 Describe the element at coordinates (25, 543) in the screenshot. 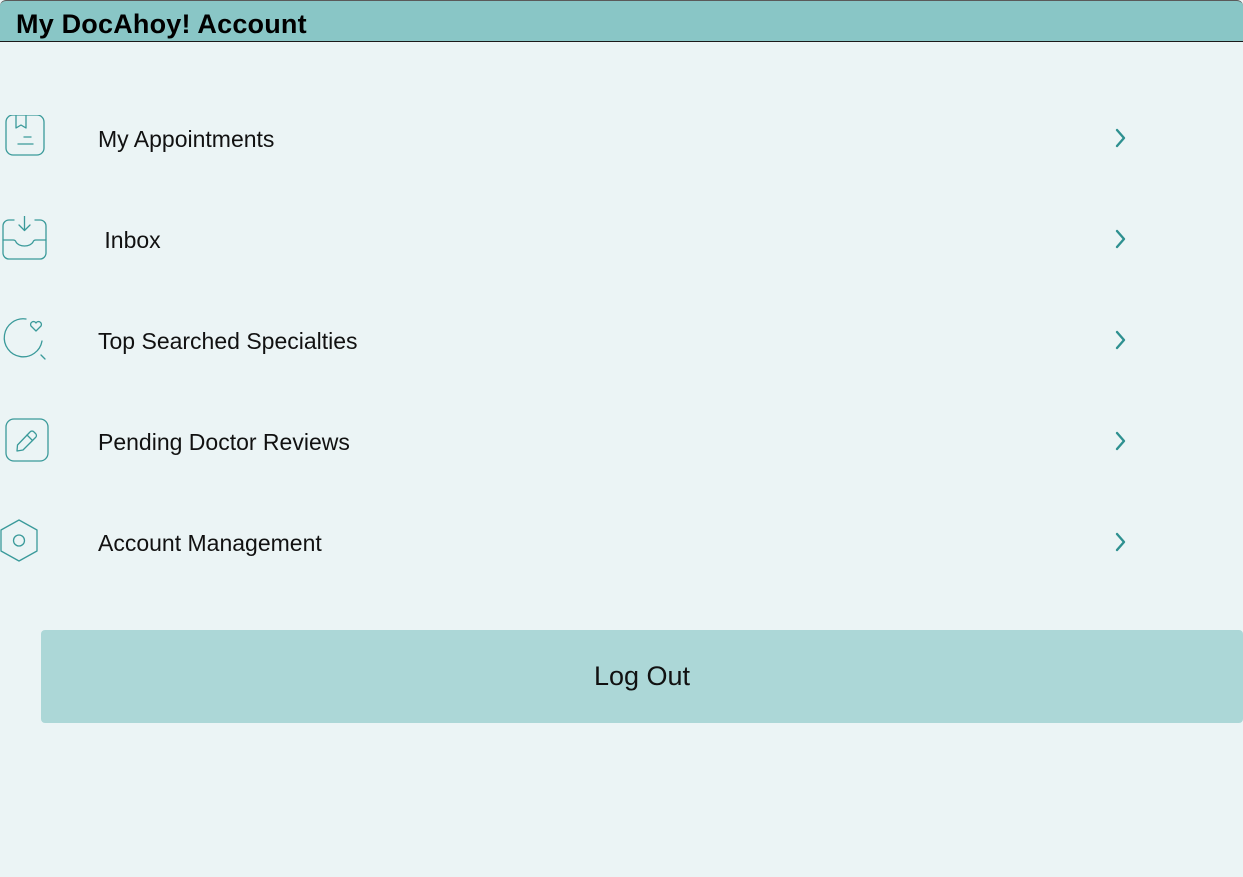

I see `settings-hexagon-icon` at that location.